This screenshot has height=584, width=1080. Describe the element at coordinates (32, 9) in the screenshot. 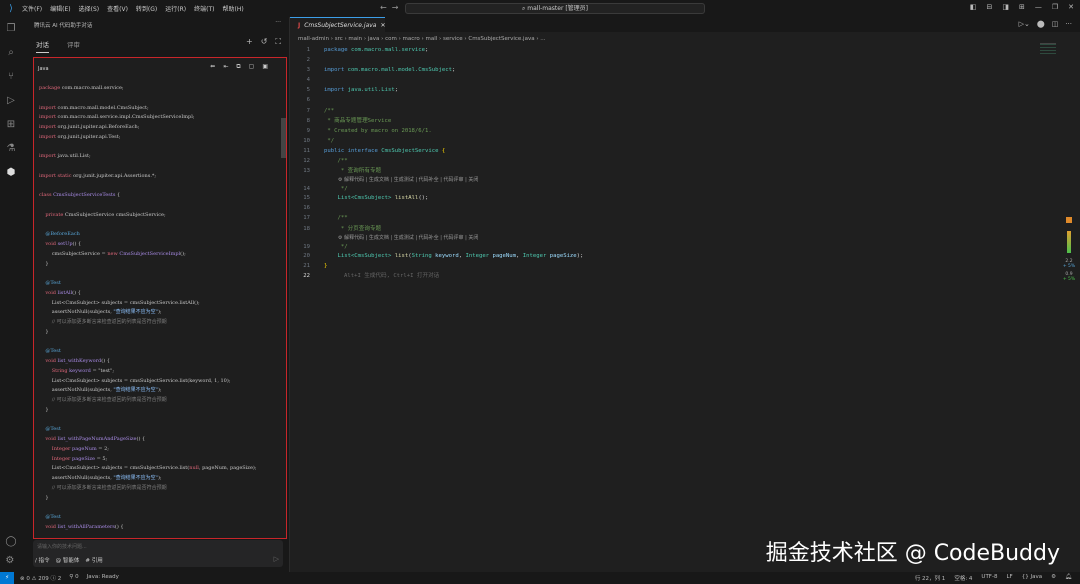

I see `menu-item: 文件(F)` at that location.